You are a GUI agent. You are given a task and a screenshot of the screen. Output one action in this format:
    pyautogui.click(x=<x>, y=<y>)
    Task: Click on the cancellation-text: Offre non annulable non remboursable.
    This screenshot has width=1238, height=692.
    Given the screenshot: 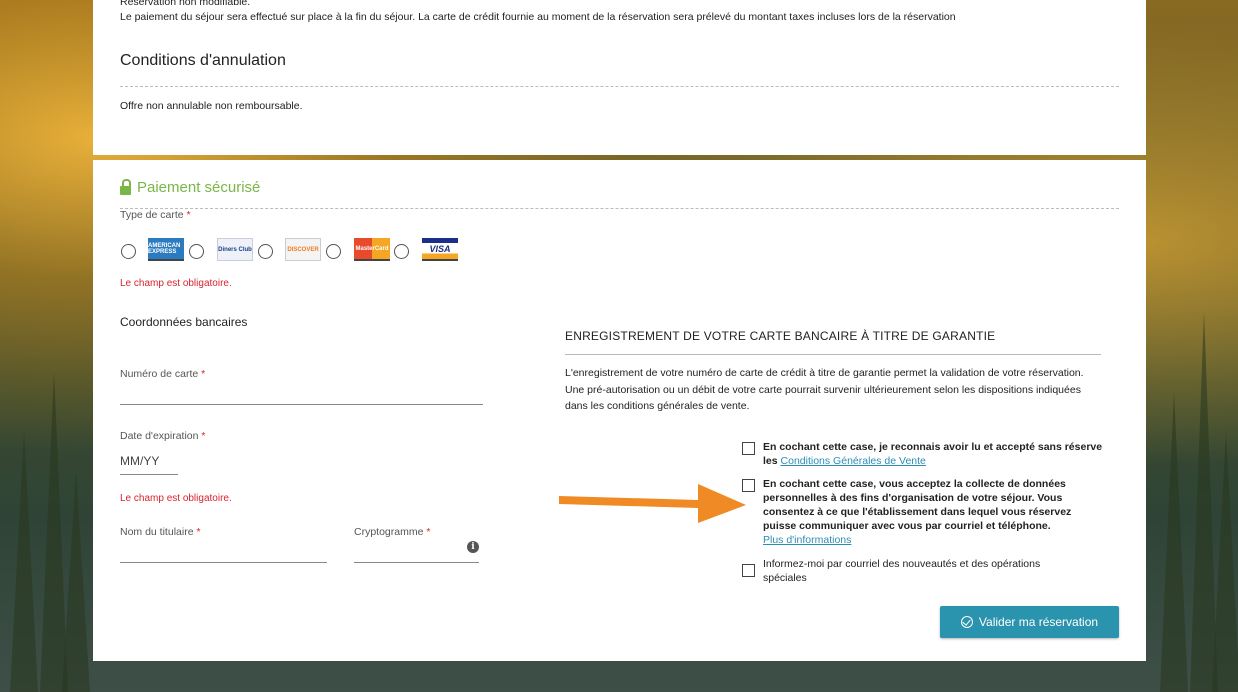 What is the action you would take?
    pyautogui.click(x=211, y=106)
    